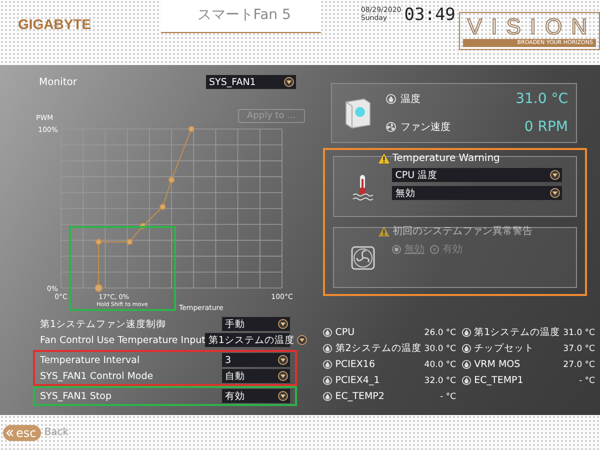 The height and width of the screenshot is (450, 600). Describe the element at coordinates (256, 324) in the screenshot. I see `setting-dropdown: 手動` at that location.